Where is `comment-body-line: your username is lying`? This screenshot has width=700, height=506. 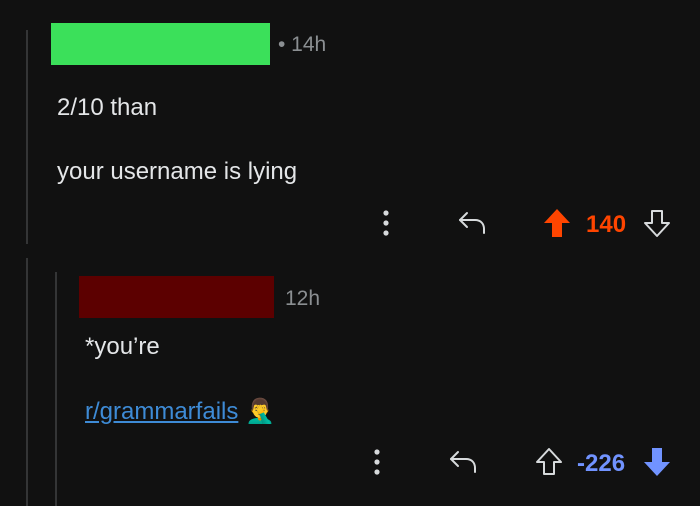 comment-body-line: your username is lying is located at coordinates (177, 171).